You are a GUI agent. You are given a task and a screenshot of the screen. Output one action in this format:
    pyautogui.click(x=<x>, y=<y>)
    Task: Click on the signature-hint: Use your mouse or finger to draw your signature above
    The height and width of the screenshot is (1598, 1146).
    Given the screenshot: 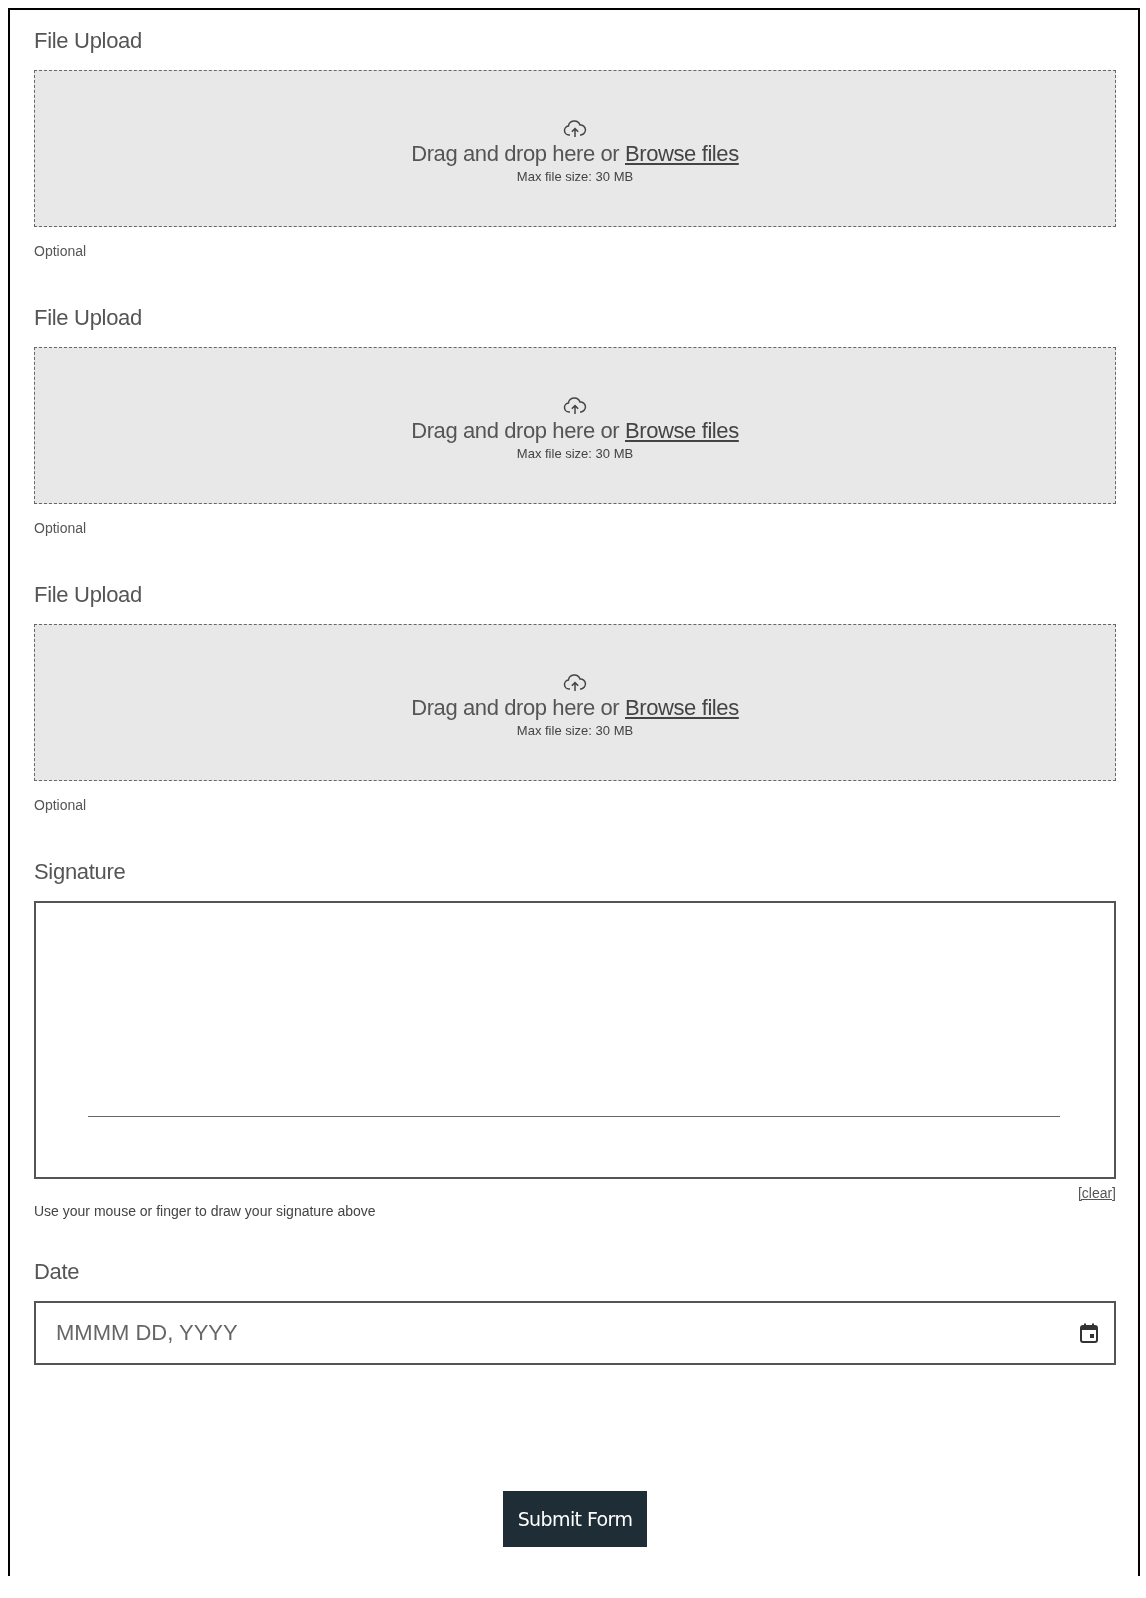 What is the action you would take?
    pyautogui.click(x=205, y=1211)
    